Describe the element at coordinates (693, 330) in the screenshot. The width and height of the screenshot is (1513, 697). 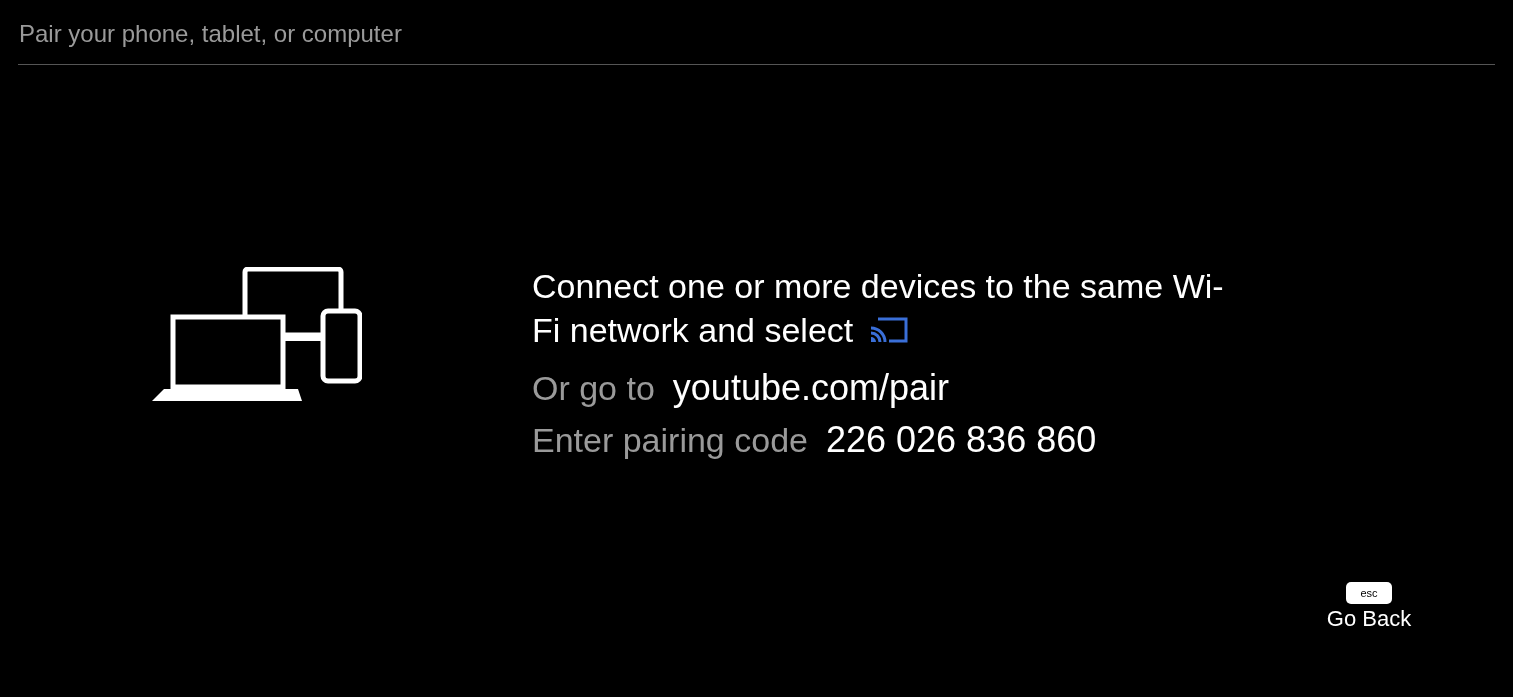
I see `instruction-text: Fi network and select` at that location.